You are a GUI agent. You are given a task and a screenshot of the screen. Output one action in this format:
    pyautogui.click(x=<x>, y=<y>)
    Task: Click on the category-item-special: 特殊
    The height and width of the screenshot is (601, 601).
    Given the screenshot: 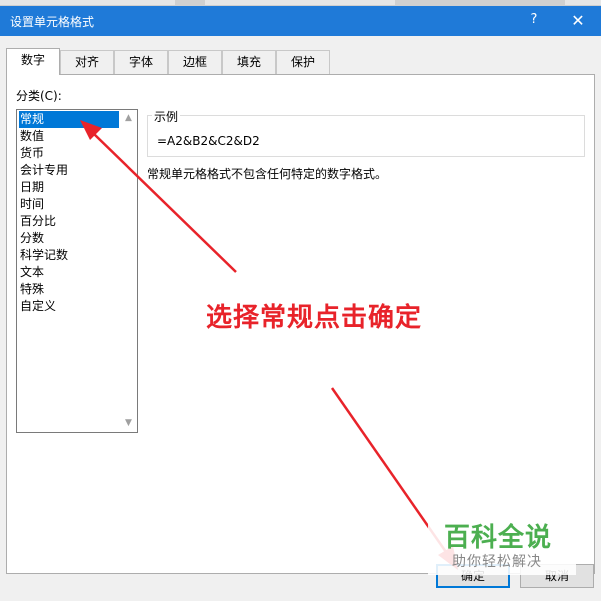 What is the action you would take?
    pyautogui.click(x=69, y=289)
    